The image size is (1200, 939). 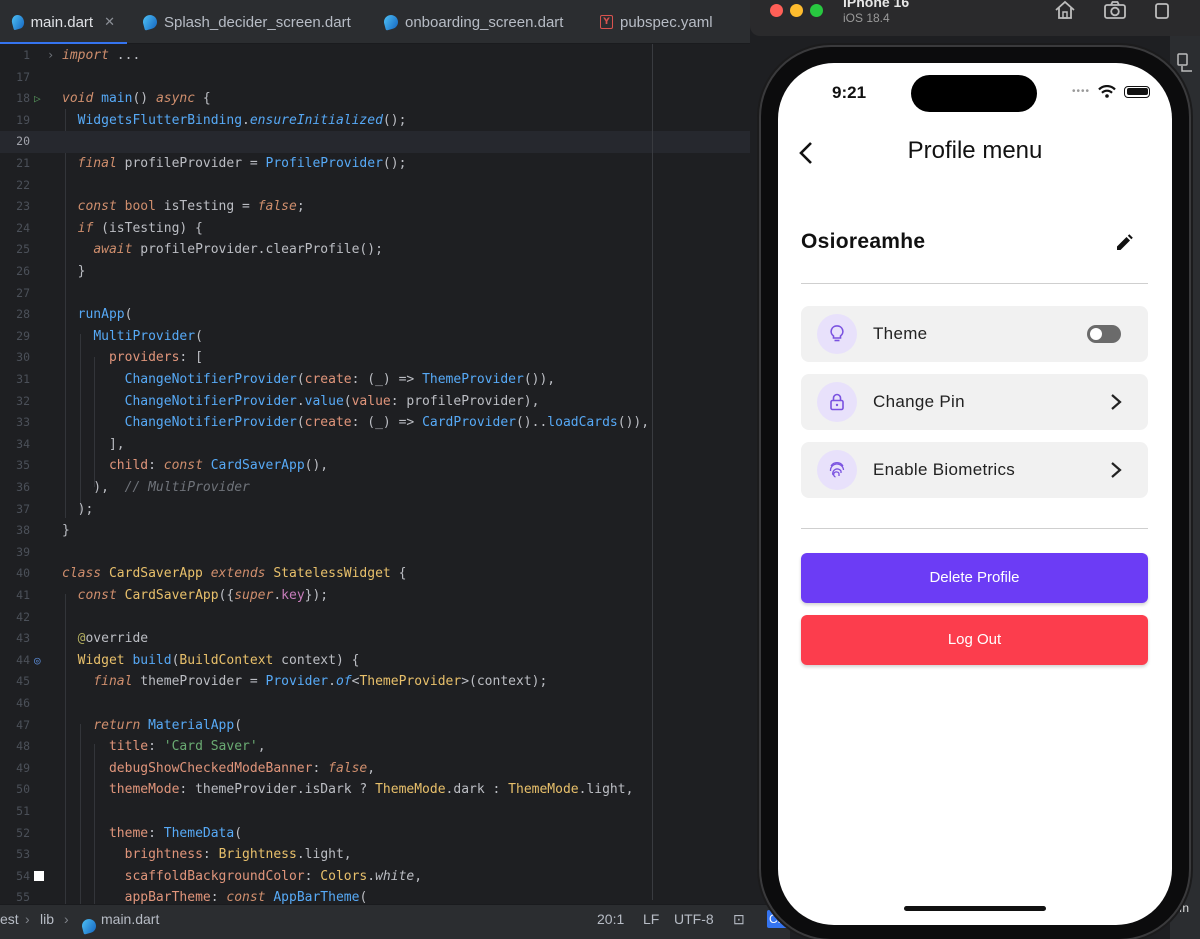 I want to click on code-line-current: 20, so click(x=375, y=142).